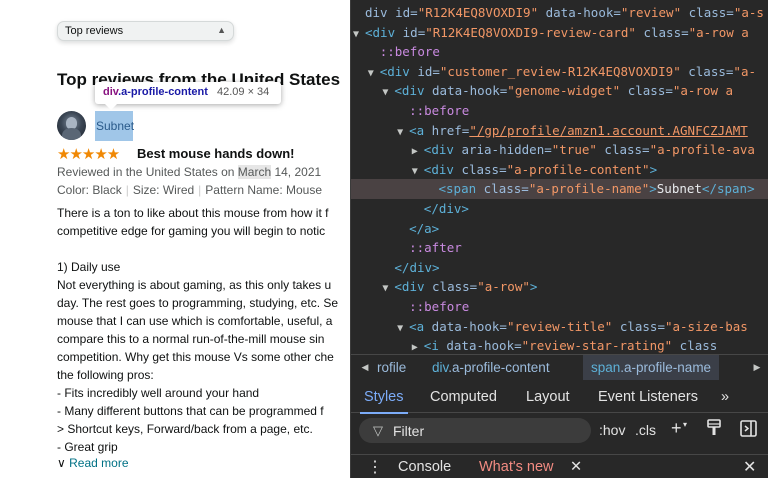 This screenshot has width=768, height=478. What do you see at coordinates (645, 430) in the screenshot?
I see `cls-button: .cls` at bounding box center [645, 430].